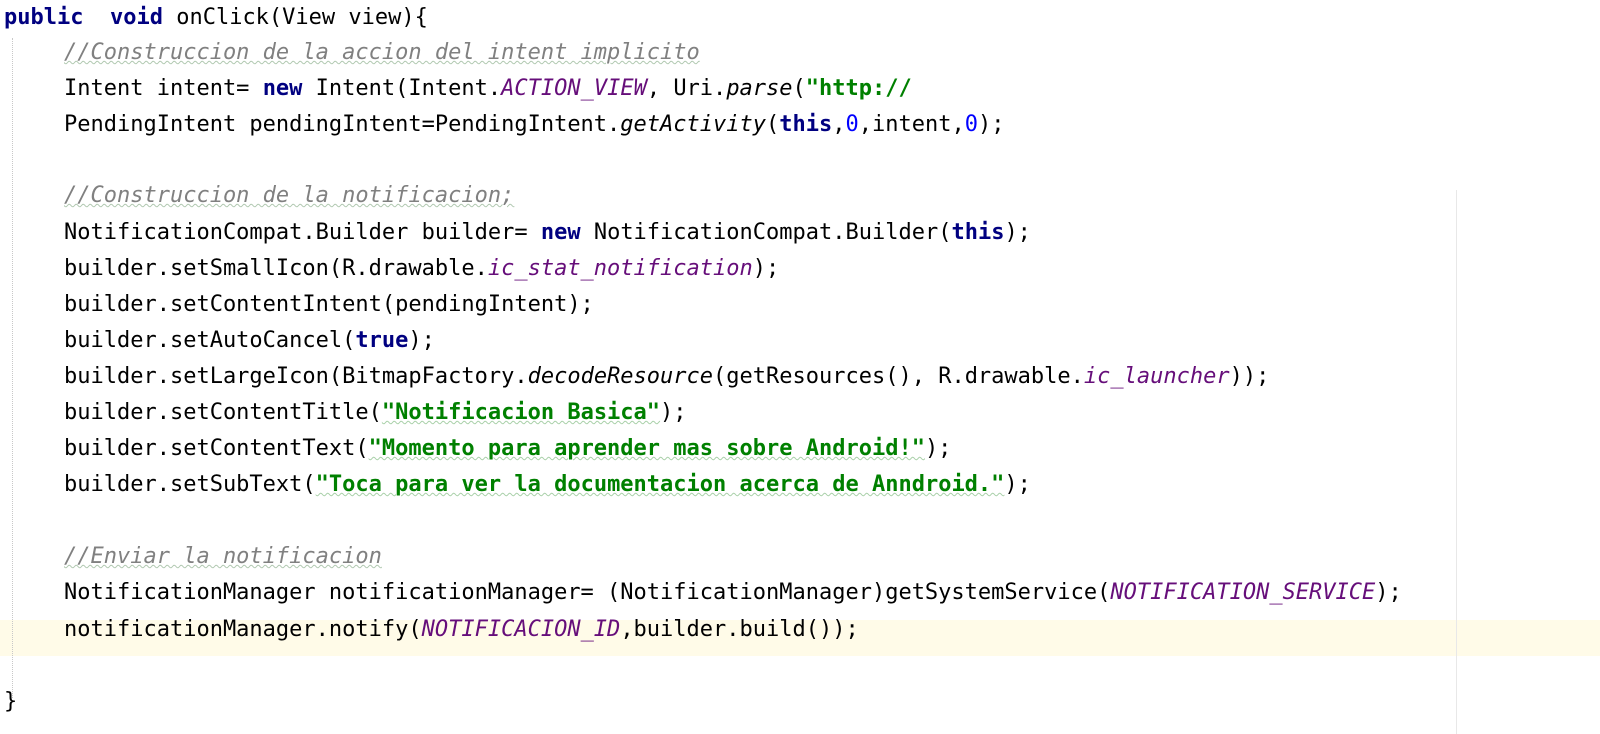 Image resolution: width=1600 pixels, height=734 pixels. Describe the element at coordinates (243, 629) in the screenshot. I see `code-text: notificationManager.notify(` at that location.